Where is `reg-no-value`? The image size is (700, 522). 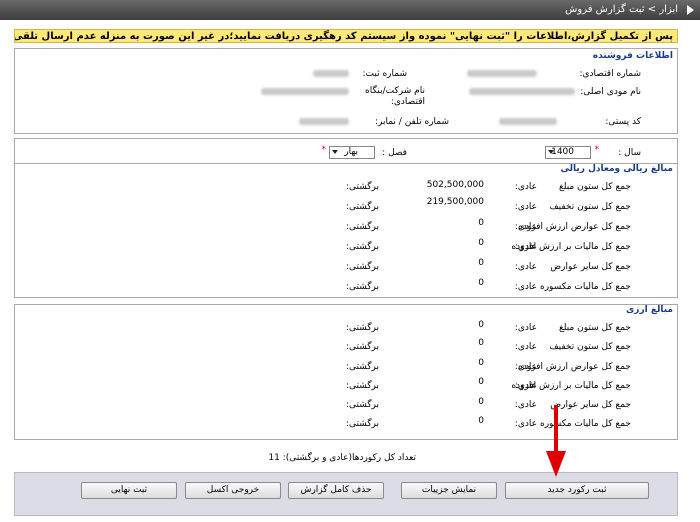 reg-no-value is located at coordinates (331, 73).